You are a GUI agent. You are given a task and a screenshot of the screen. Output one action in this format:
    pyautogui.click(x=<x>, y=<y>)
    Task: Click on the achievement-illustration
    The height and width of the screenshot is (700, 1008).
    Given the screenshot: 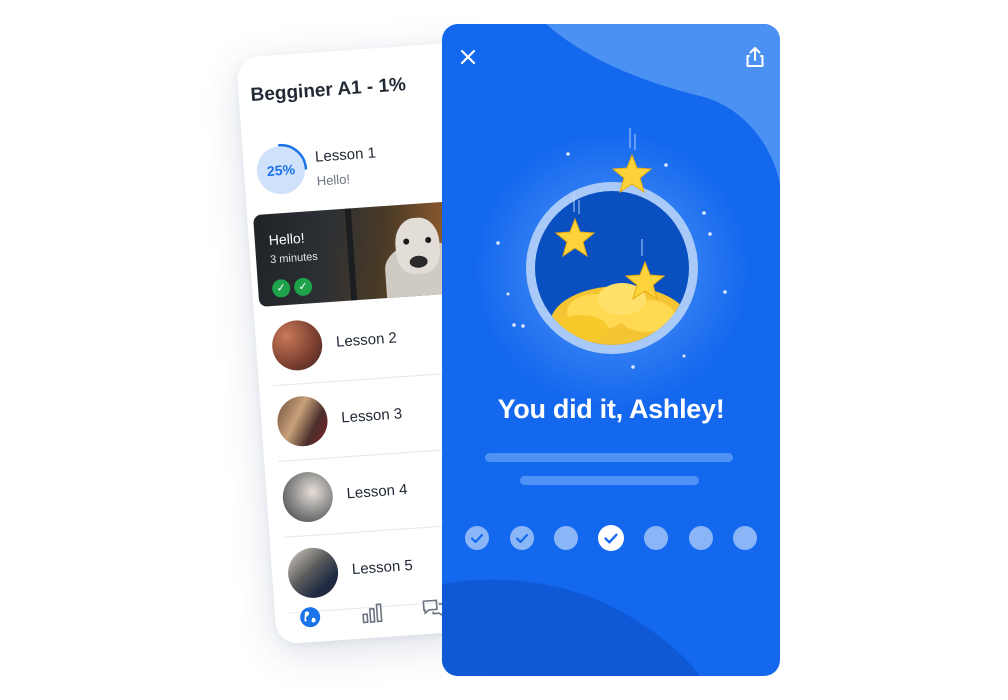 What is the action you would take?
    pyautogui.click(x=612, y=268)
    